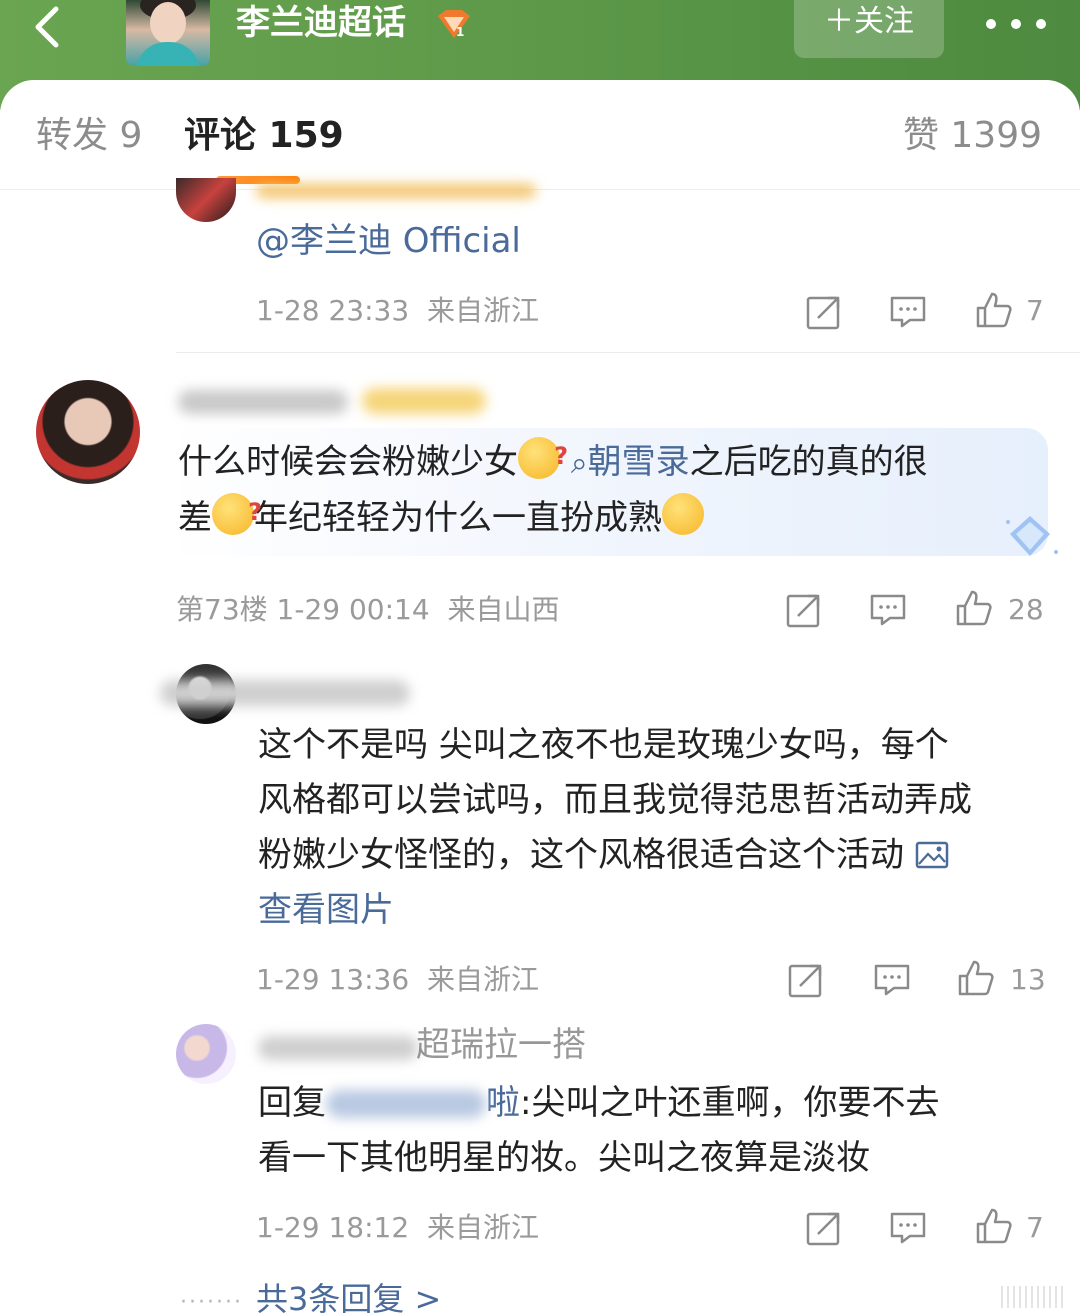 The image size is (1080, 1315). What do you see at coordinates (264, 136) in the screenshot?
I see `tab-comments: 评论 159` at bounding box center [264, 136].